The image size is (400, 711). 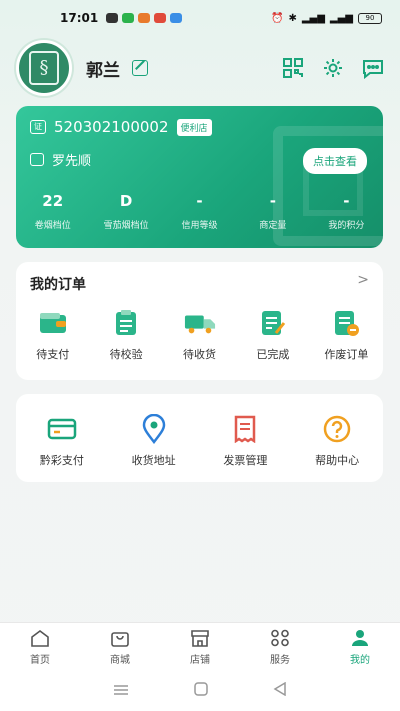 I want to click on stat-label: 信用等级, so click(x=199, y=226).